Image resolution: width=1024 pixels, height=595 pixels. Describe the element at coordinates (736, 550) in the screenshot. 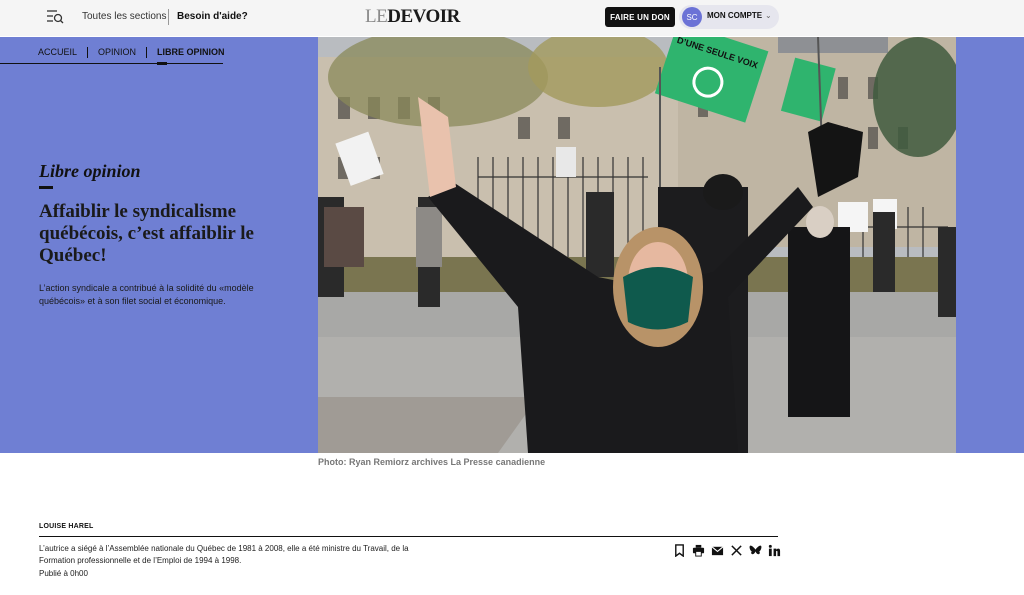

I see `x-icon` at that location.